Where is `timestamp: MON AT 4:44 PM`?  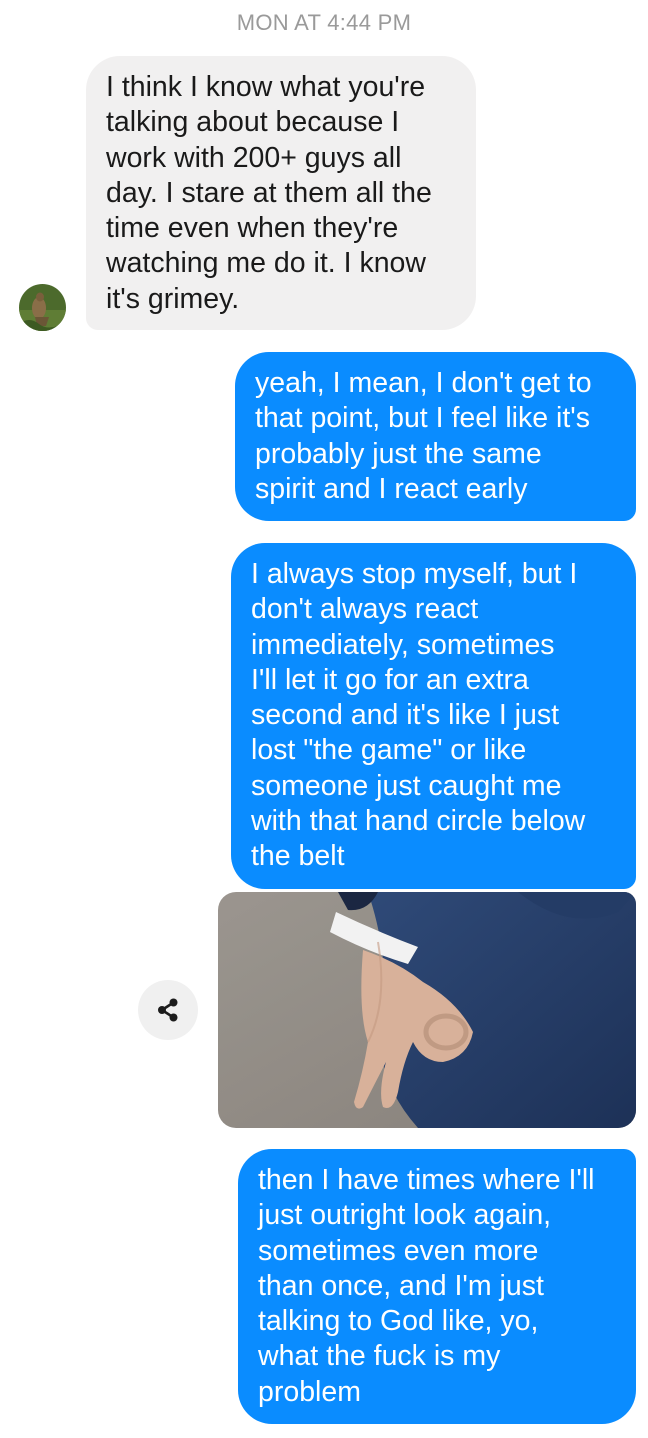
timestamp: MON AT 4:44 PM is located at coordinates (324, 22).